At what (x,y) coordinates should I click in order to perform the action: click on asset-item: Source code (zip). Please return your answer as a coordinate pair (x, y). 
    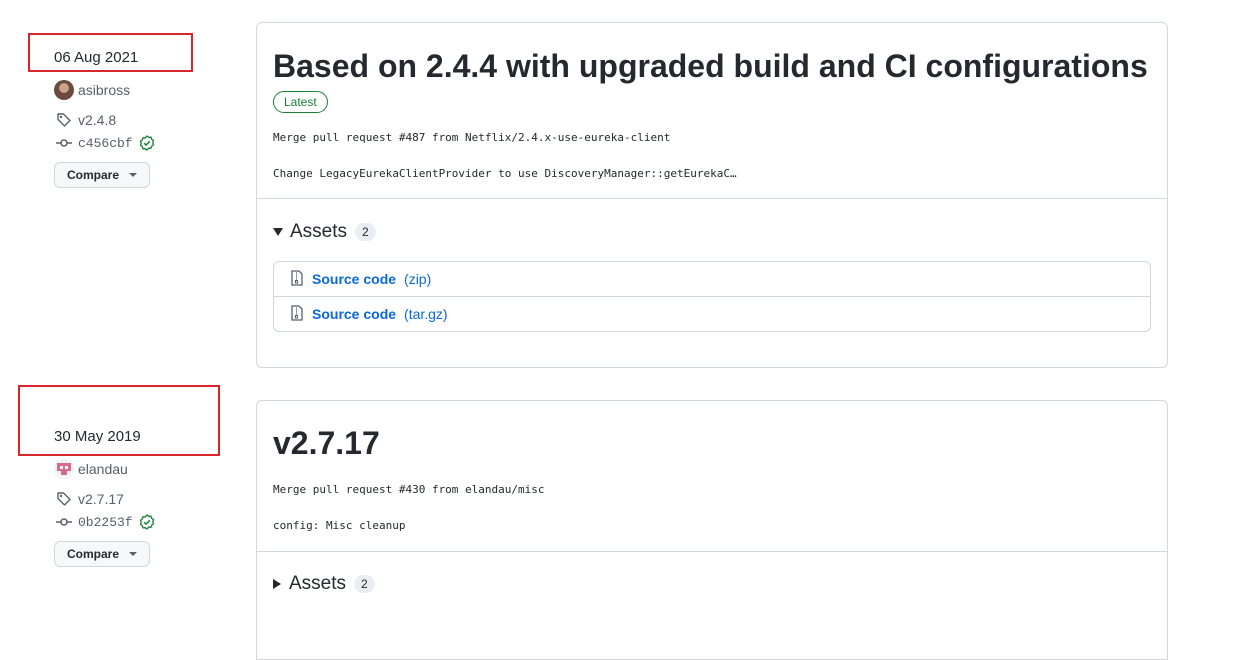
    Looking at the image, I should click on (712, 279).